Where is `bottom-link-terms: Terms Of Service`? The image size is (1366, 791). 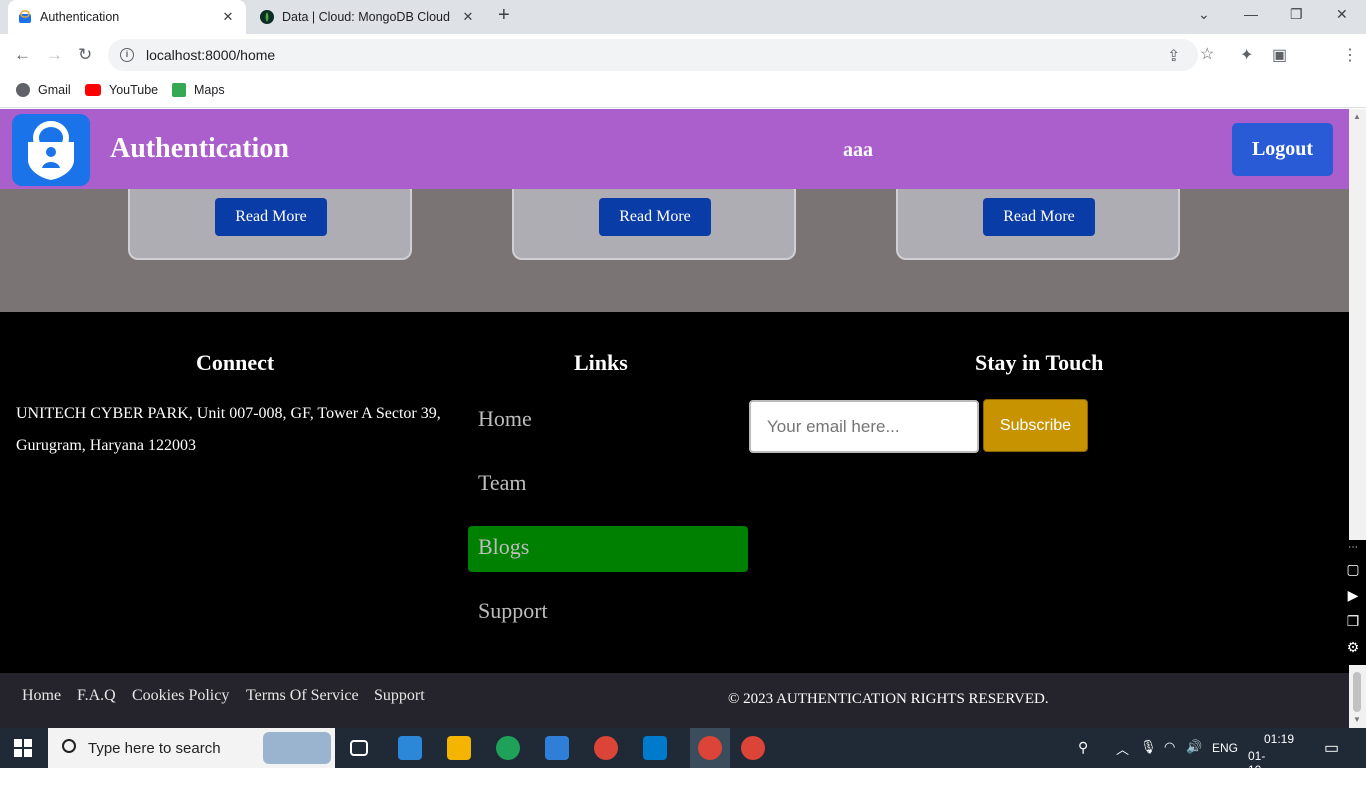
bottom-link-terms: Terms Of Service is located at coordinates (302, 696).